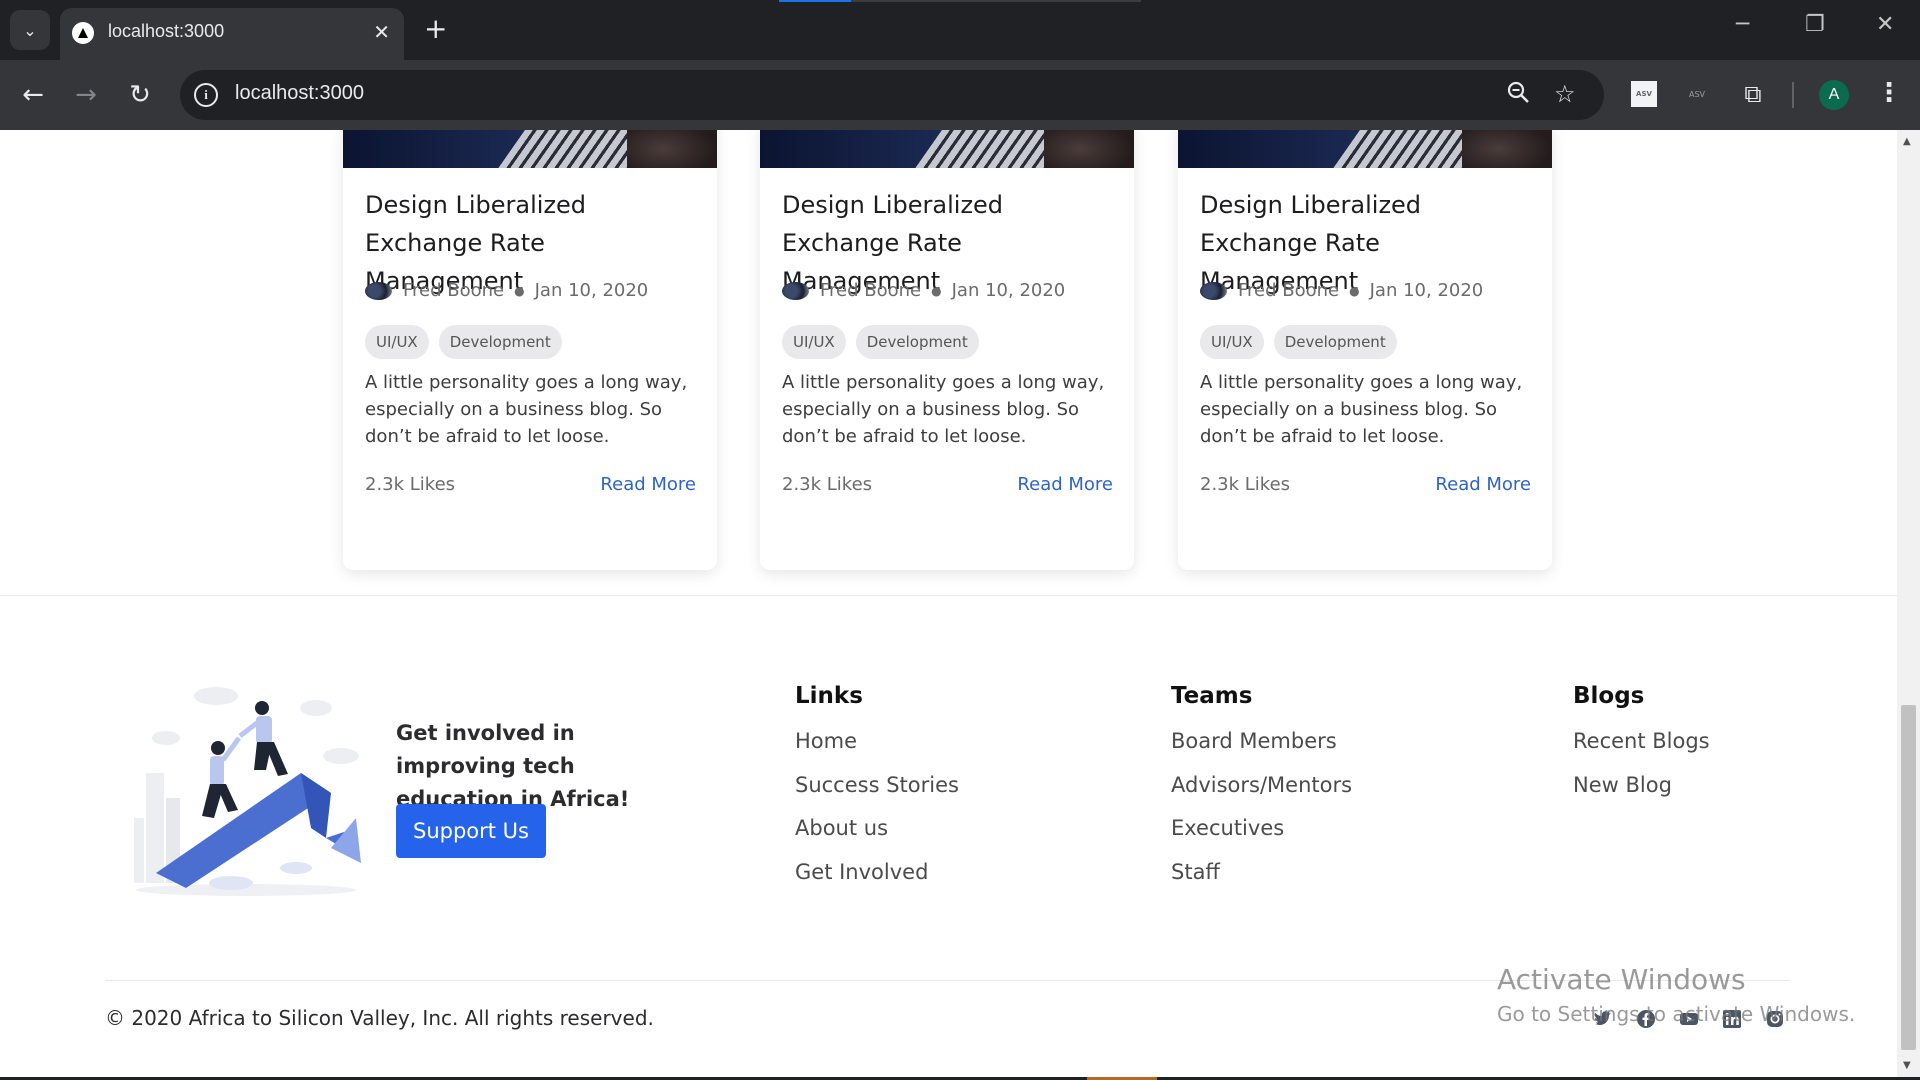 This screenshot has height=1080, width=1920. What do you see at coordinates (299, 93) in the screenshot?
I see `url-text: localhost:3000` at bounding box center [299, 93].